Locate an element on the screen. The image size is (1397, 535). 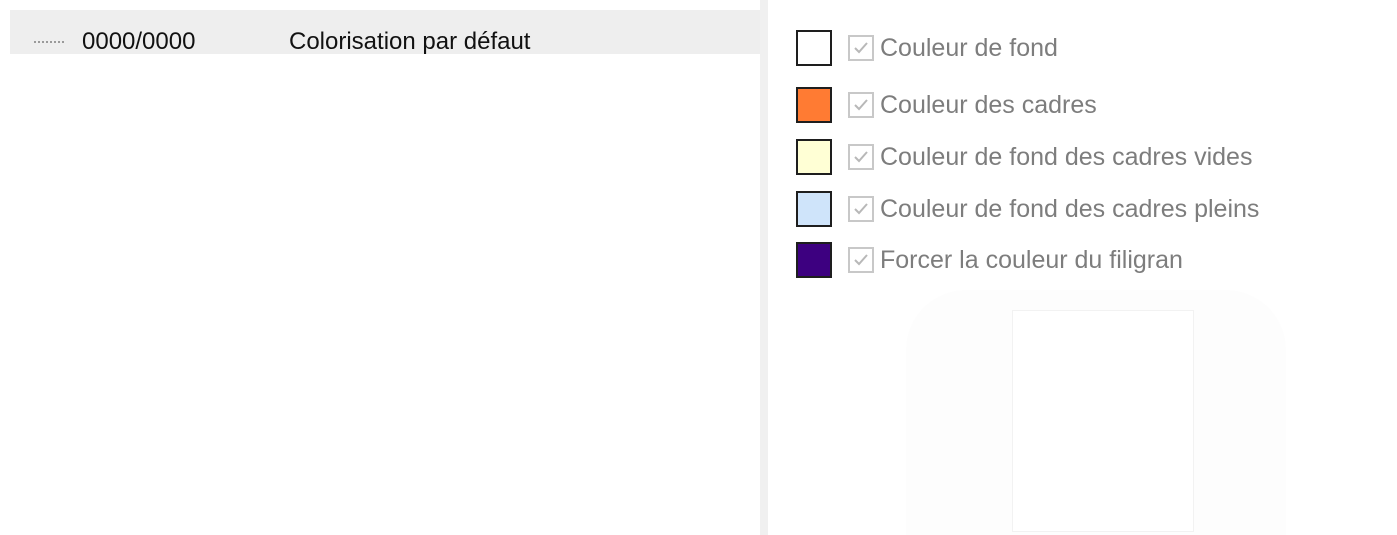
option-frame-color: Couleur des cadres is located at coordinates (946, 105).